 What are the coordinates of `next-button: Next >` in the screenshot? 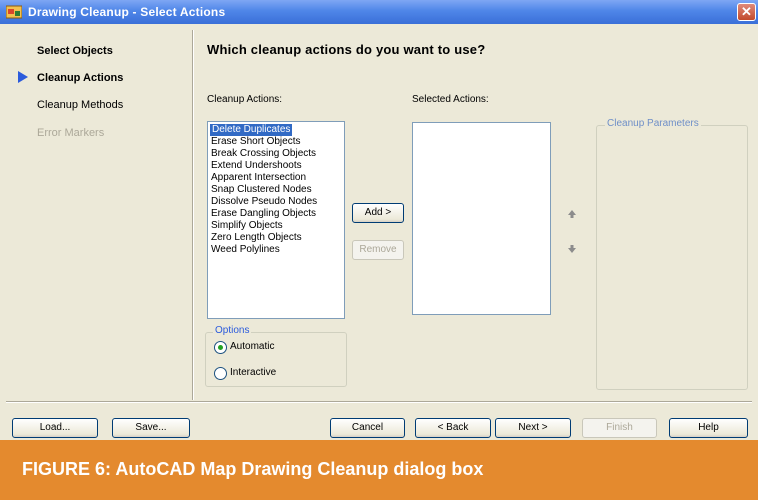 It's located at (533, 428).